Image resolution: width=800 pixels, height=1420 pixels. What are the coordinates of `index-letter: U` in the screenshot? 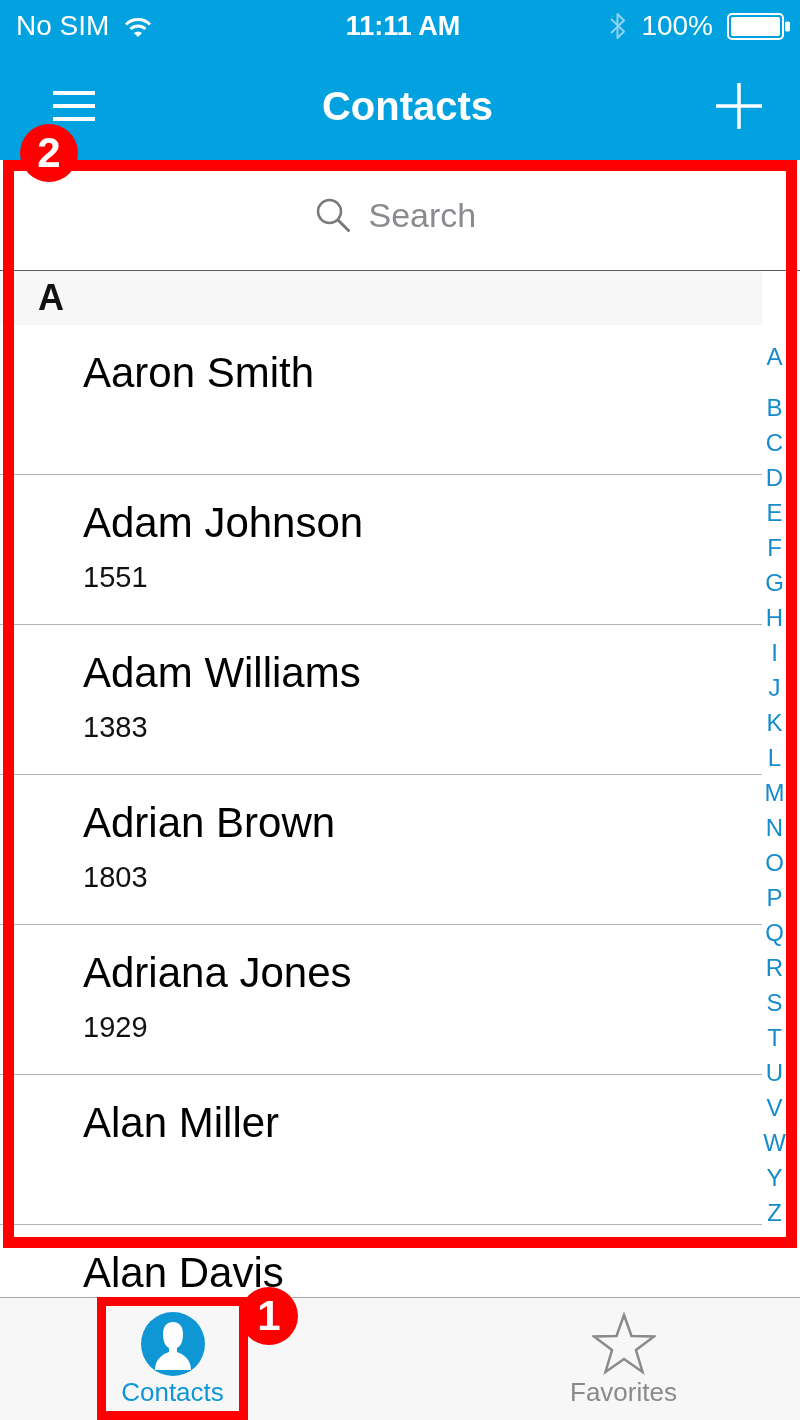 It's located at (774, 1072).